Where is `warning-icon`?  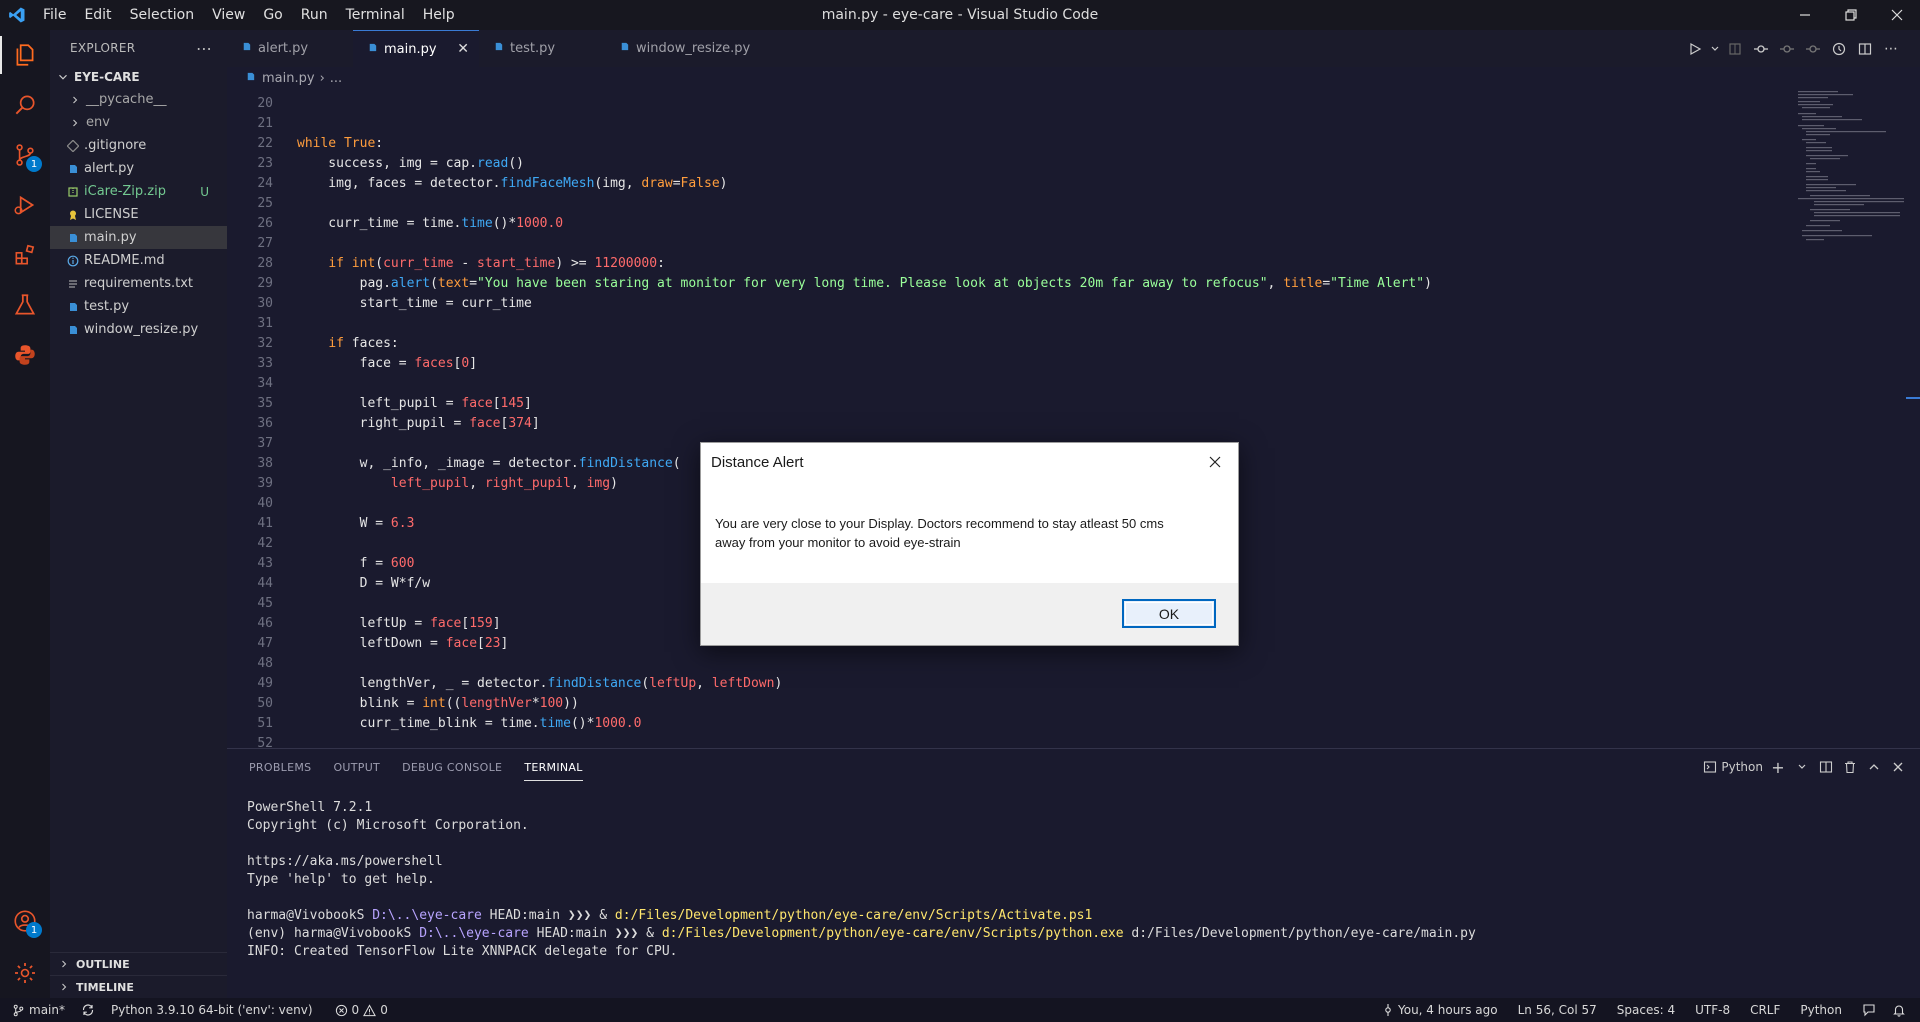
warning-icon is located at coordinates (370, 1009).